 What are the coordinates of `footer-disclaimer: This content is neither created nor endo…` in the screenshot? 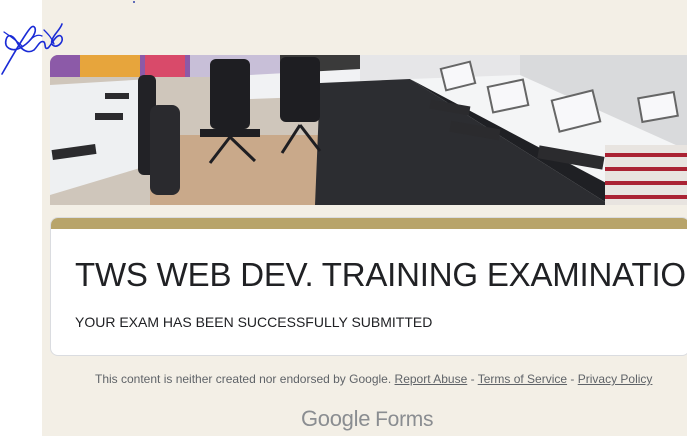 It's located at (373, 379).